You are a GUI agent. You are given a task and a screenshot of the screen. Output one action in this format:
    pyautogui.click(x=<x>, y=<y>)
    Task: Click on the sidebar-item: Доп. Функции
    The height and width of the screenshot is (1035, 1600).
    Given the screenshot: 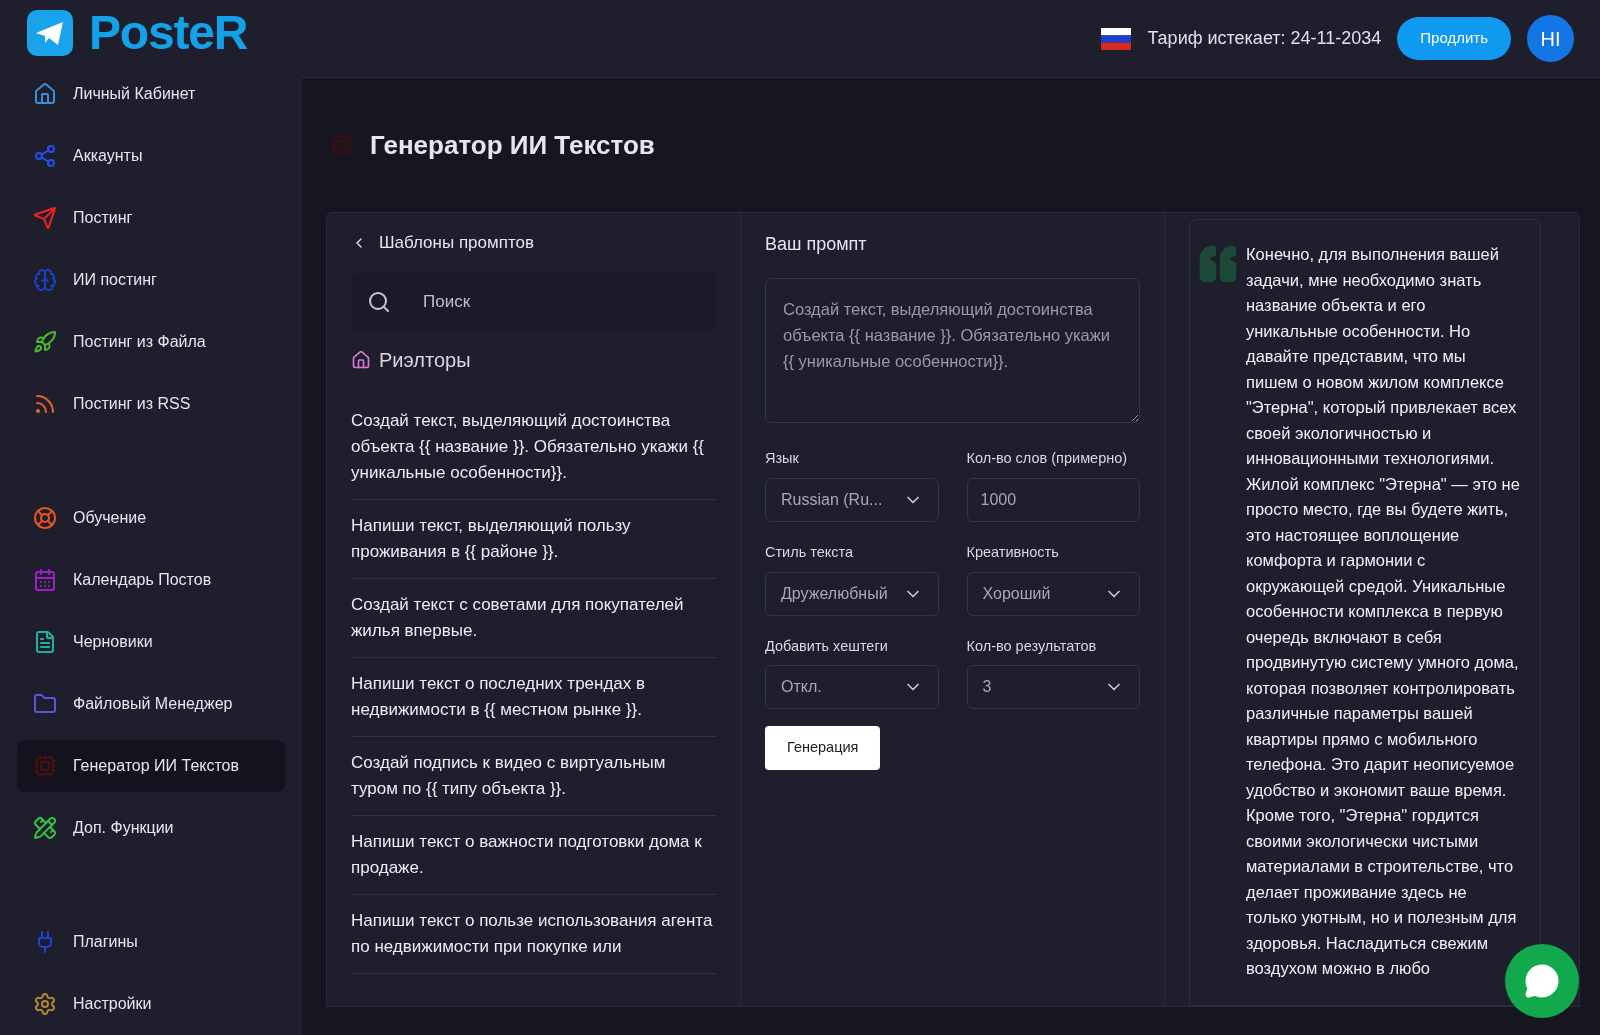 What is the action you would take?
    pyautogui.click(x=151, y=828)
    